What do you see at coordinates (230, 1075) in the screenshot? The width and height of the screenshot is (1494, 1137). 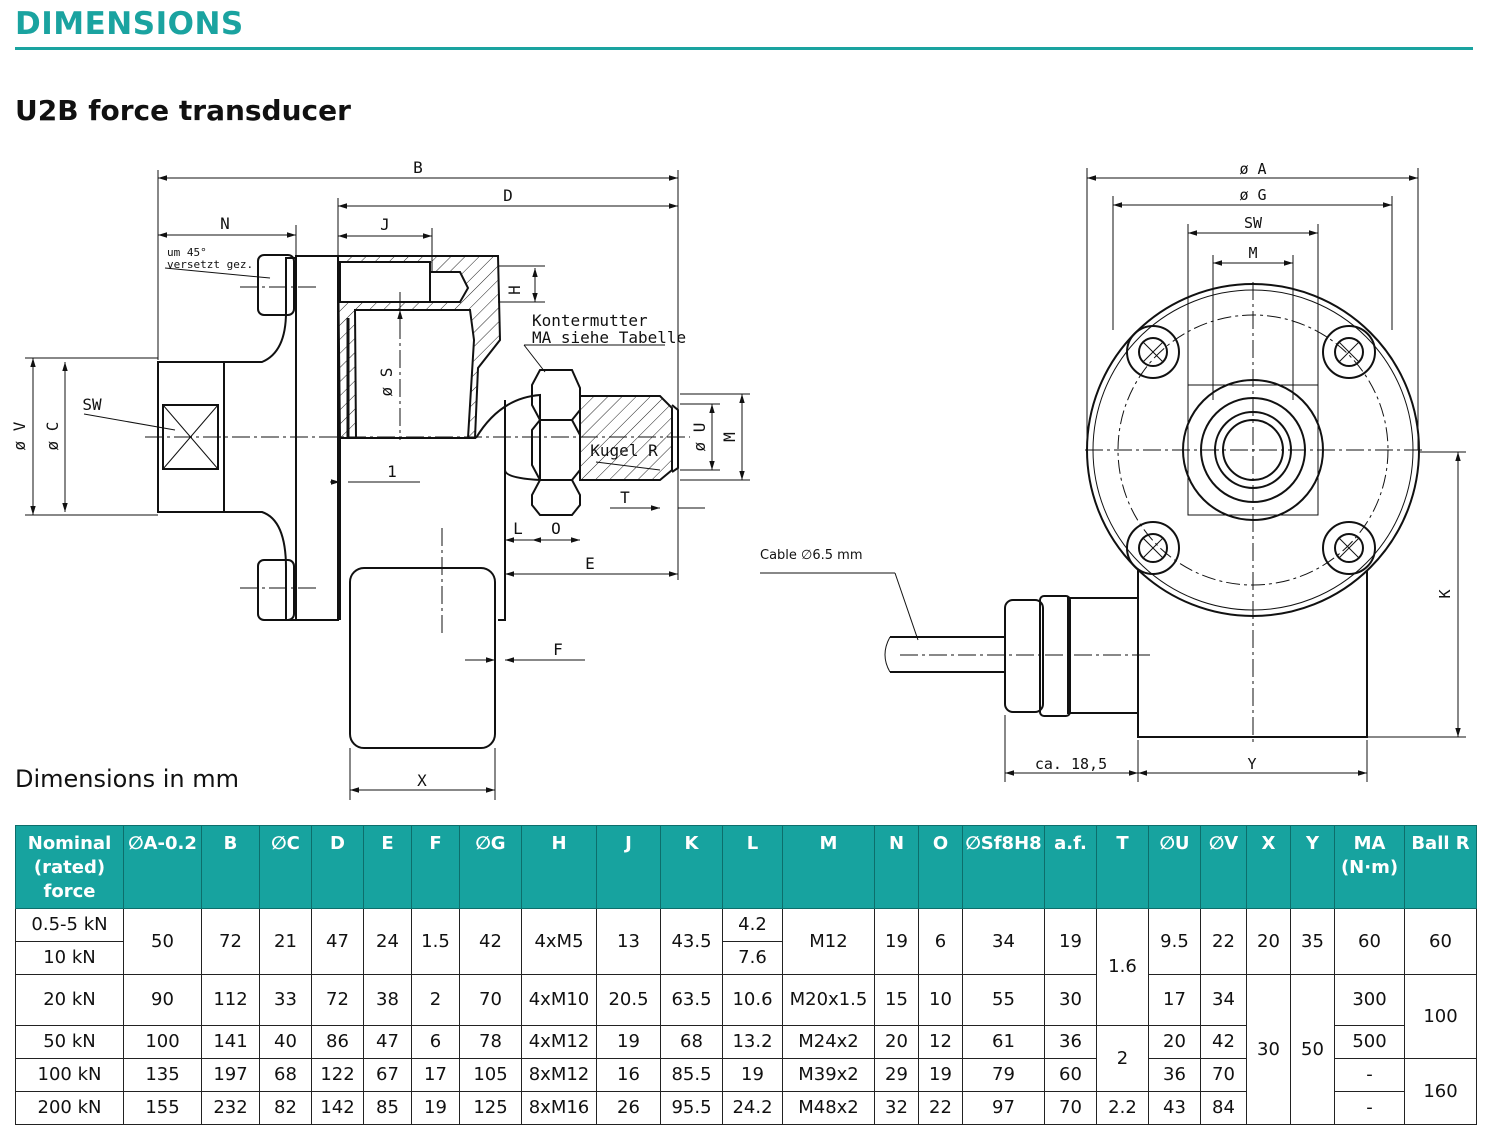 I see `cell-b: 197` at bounding box center [230, 1075].